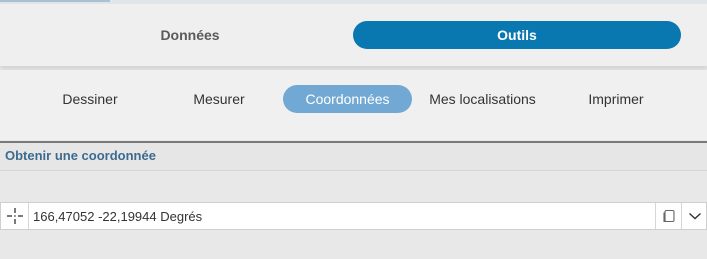  Describe the element at coordinates (347, 99) in the screenshot. I see `tab-coordonnees: Coordonnées` at that location.